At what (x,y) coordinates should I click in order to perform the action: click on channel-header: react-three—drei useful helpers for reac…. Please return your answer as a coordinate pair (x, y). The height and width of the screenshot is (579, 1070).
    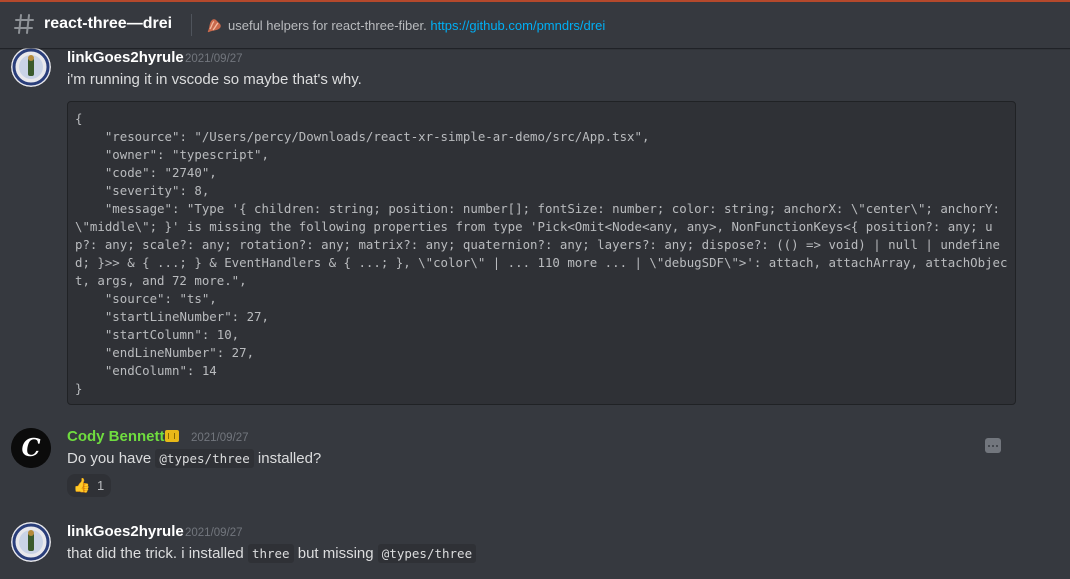
    Looking at the image, I should click on (535, 24).